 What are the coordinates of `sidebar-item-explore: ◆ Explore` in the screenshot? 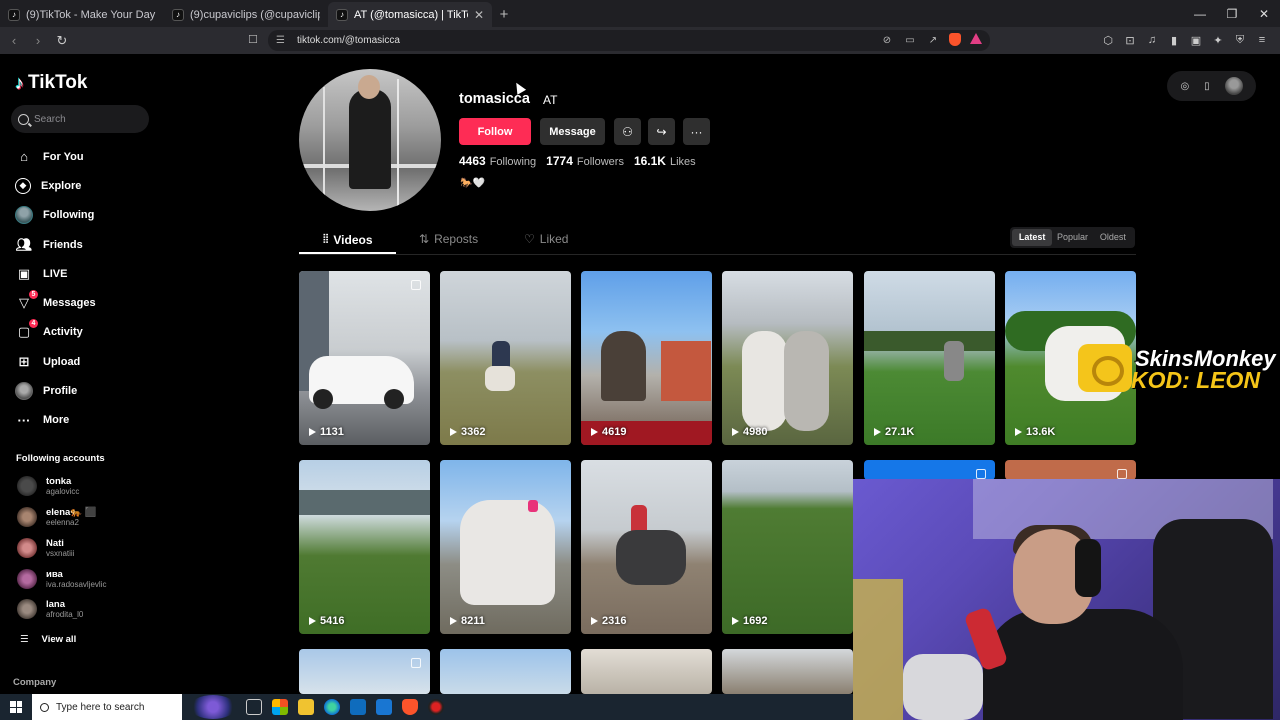 It's located at (55, 185).